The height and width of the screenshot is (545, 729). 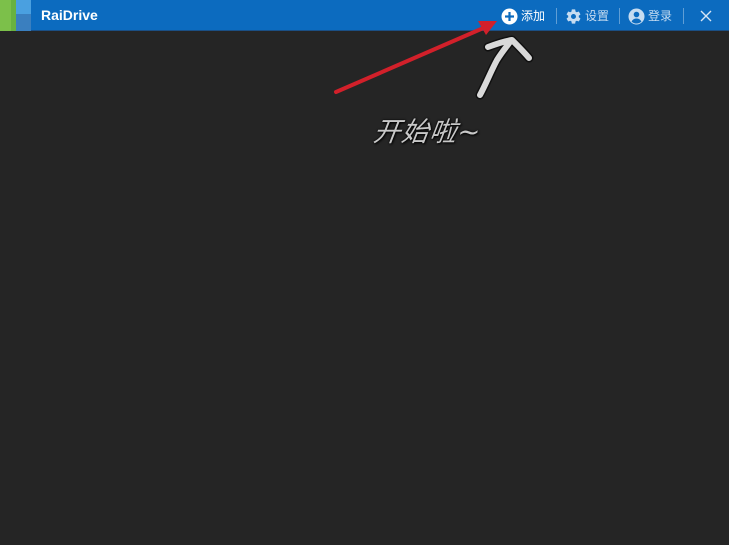 I want to click on title-bar: RaiDrive 添加 设置 登录, so click(x=364, y=15).